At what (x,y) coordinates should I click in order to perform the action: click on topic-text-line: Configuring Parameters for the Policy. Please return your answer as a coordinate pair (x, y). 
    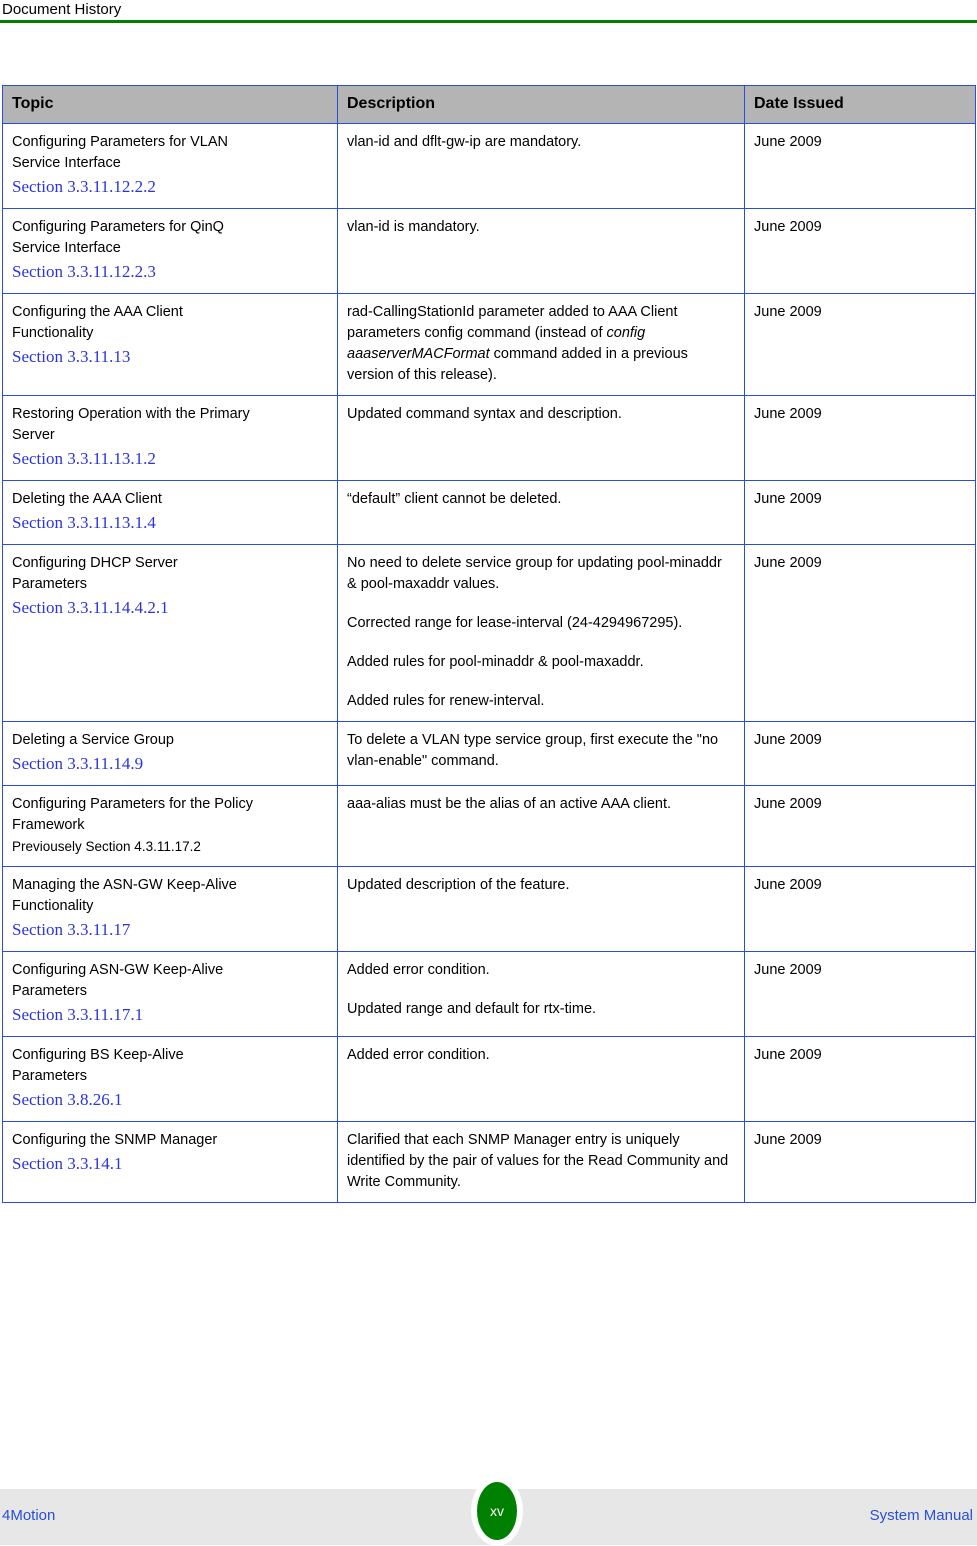
    Looking at the image, I should click on (132, 804).